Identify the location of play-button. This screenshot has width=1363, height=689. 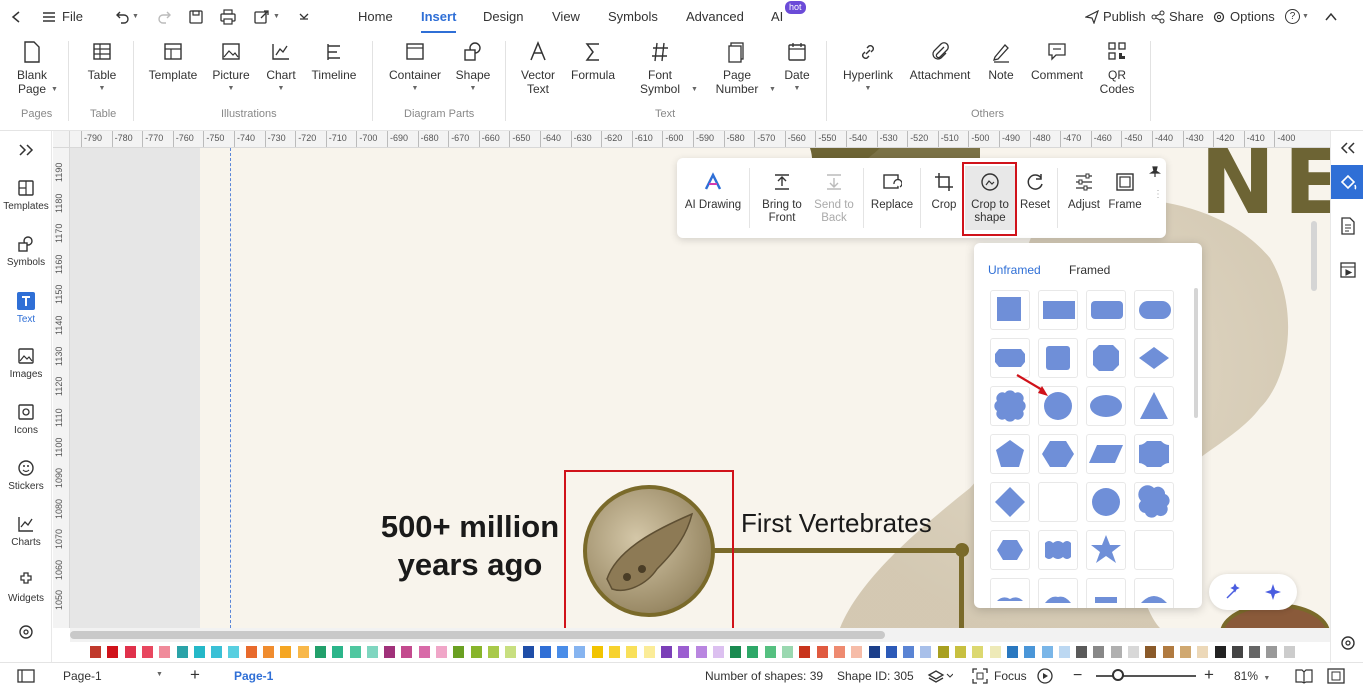
(1045, 677).